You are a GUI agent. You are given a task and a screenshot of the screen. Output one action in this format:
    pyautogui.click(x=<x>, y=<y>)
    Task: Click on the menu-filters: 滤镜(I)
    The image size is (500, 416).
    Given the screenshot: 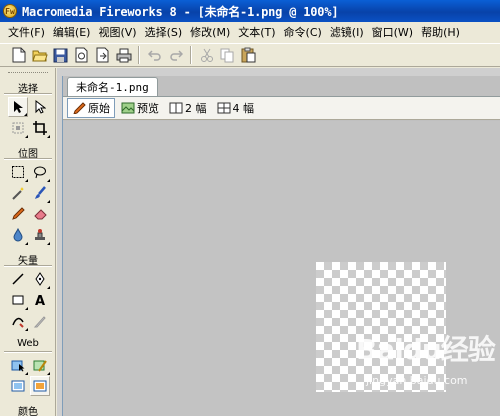 What is the action you would take?
    pyautogui.click(x=347, y=32)
    